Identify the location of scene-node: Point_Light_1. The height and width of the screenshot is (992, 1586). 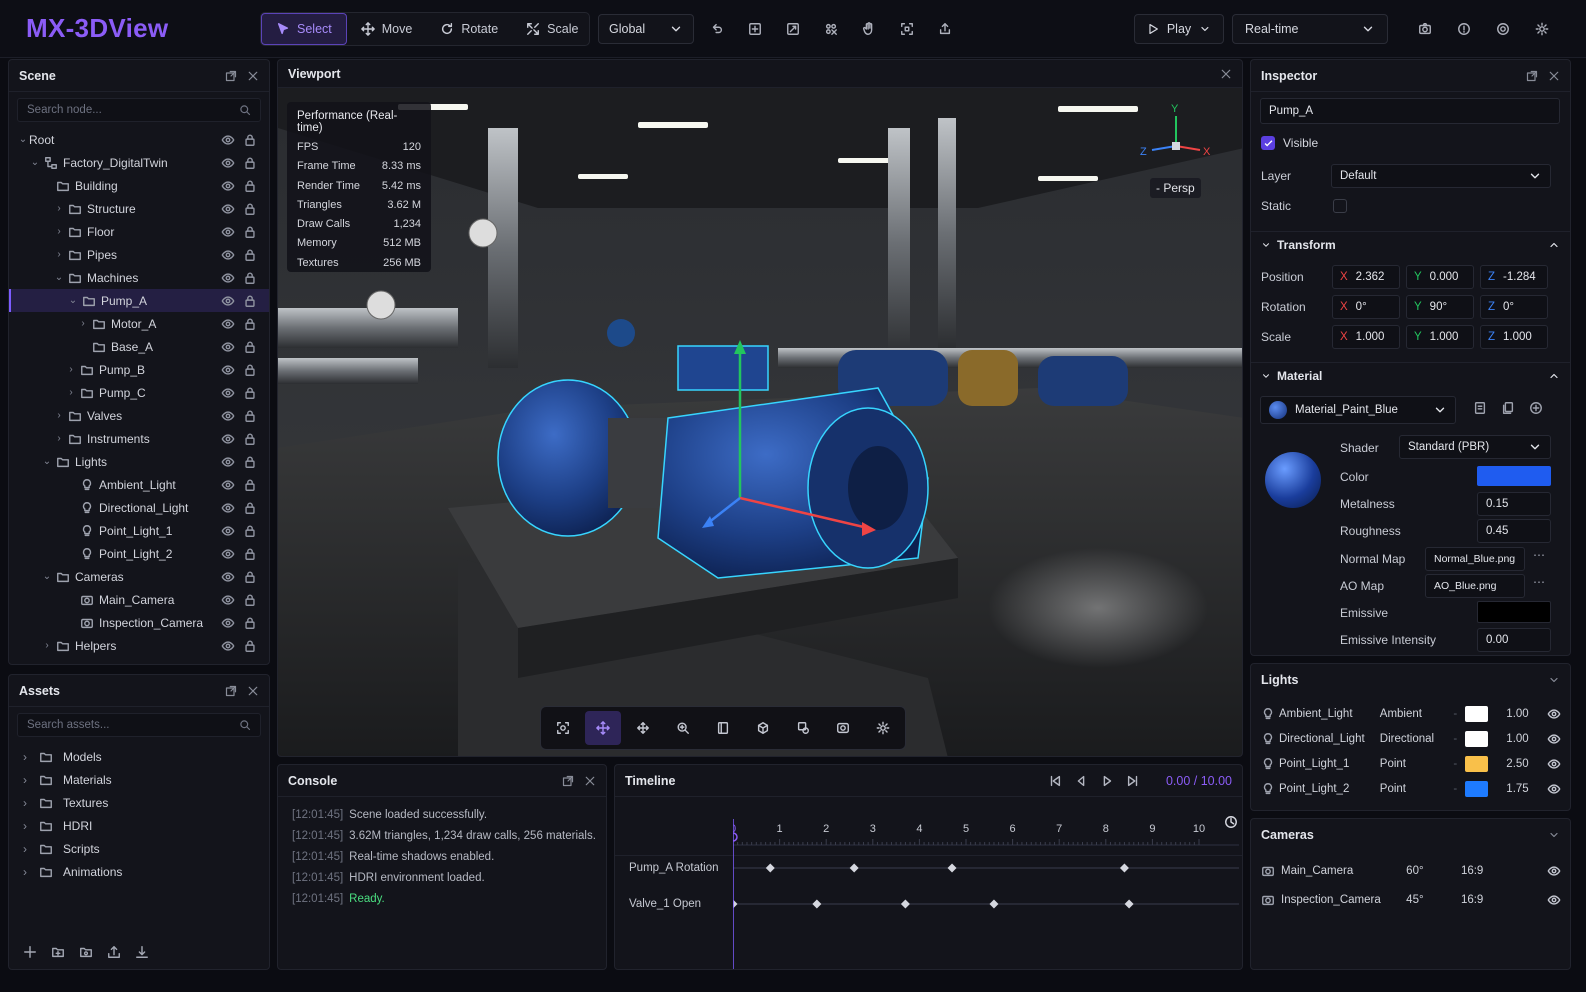
(139, 530).